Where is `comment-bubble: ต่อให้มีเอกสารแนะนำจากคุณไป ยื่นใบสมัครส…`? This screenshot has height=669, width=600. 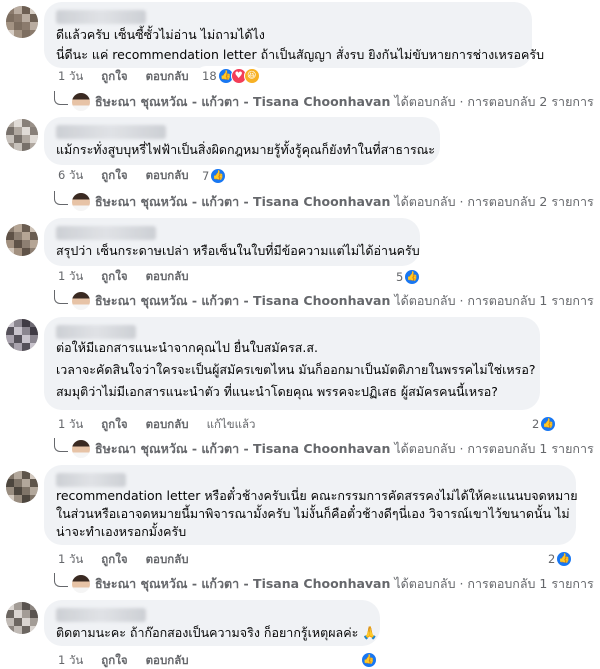
comment-bubble: ต่อให้มีเอกสารแนะนำจากคุณไป ยื่นใบสมัครส… is located at coordinates (292, 363).